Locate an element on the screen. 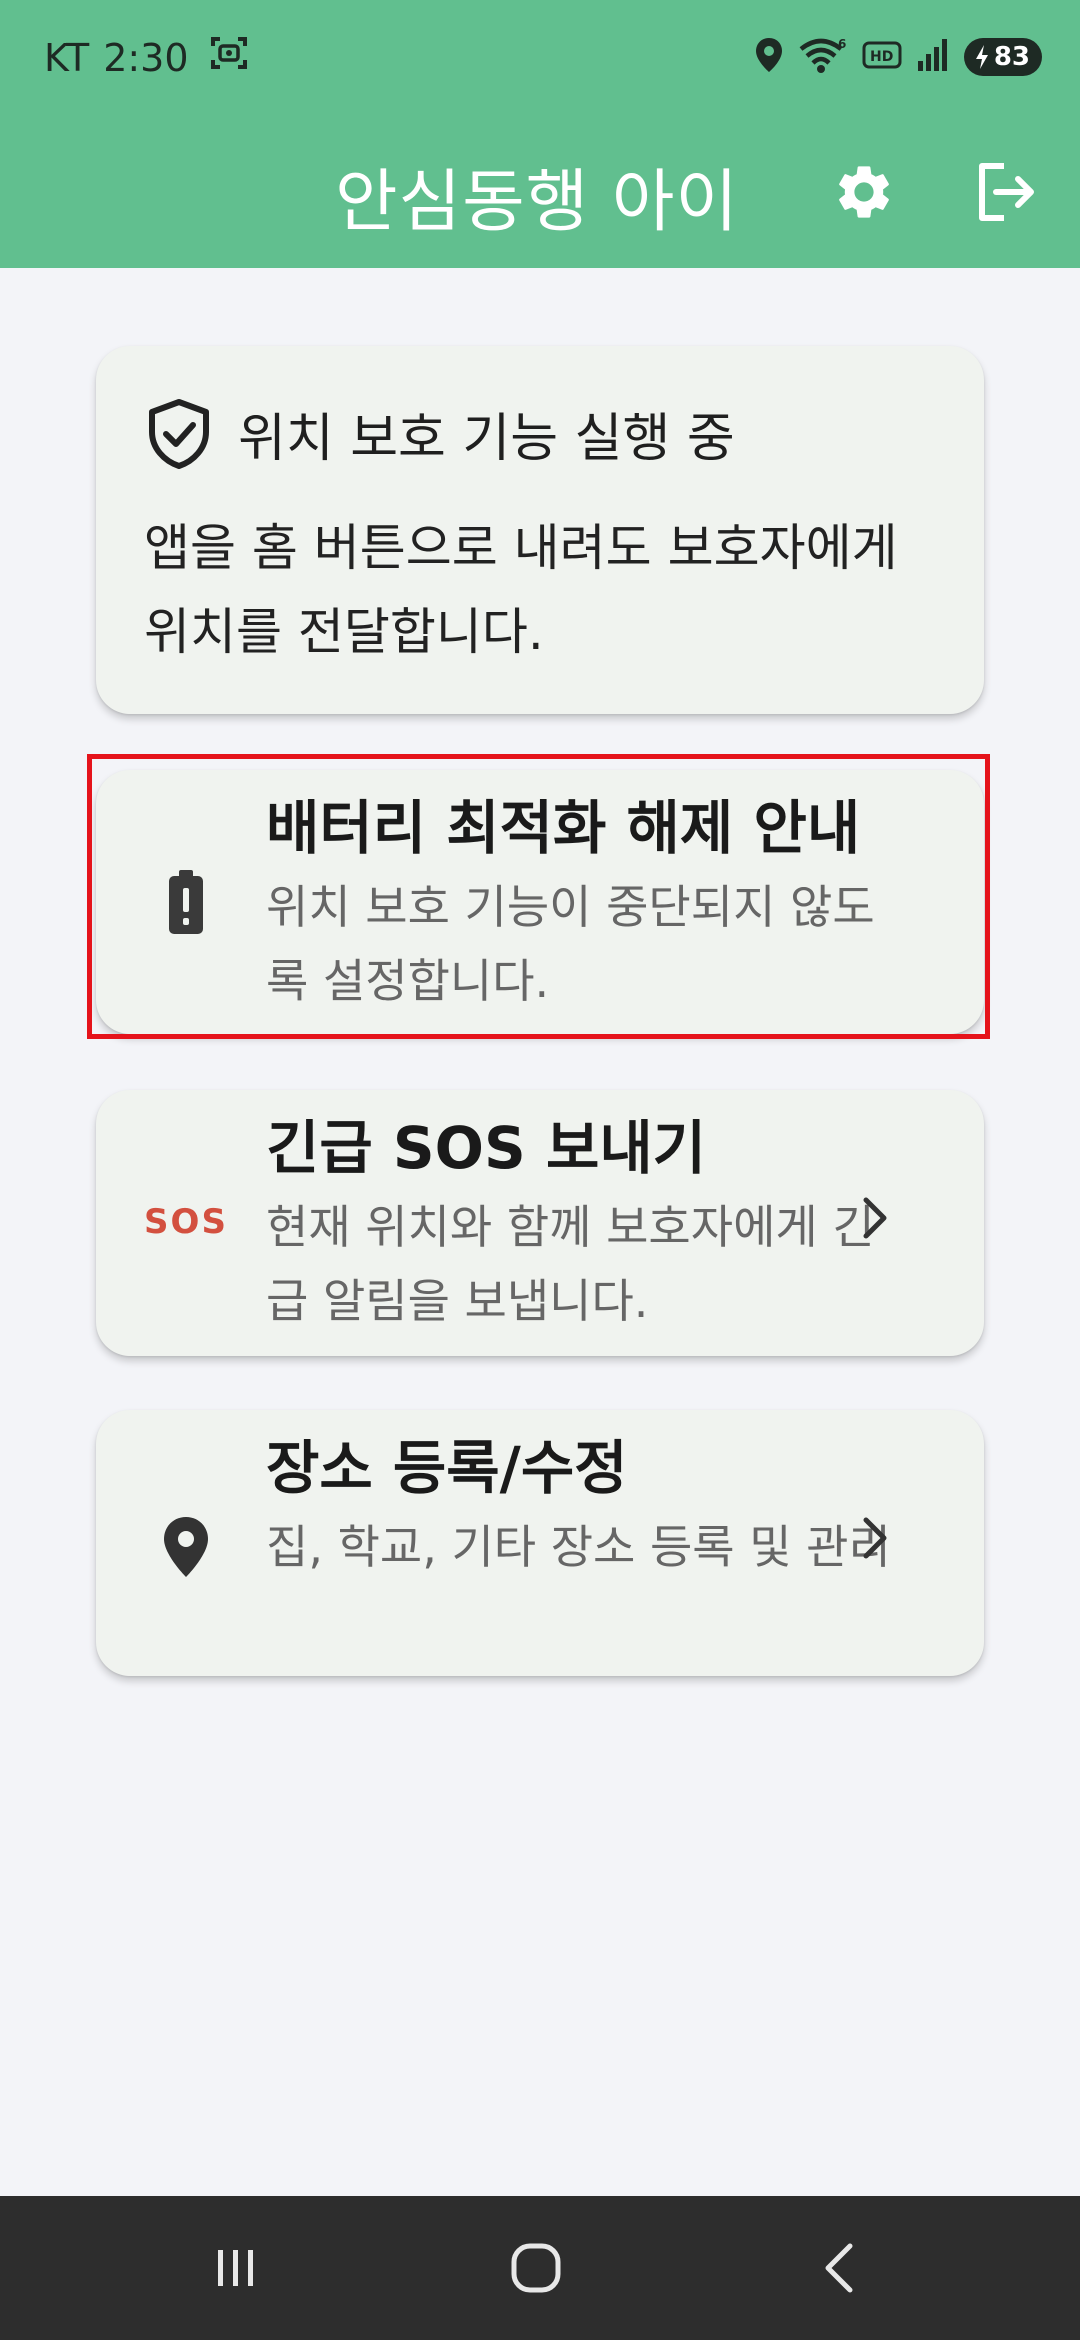 The height and width of the screenshot is (2340, 1080). map-pin-icon is located at coordinates (186, 1547).